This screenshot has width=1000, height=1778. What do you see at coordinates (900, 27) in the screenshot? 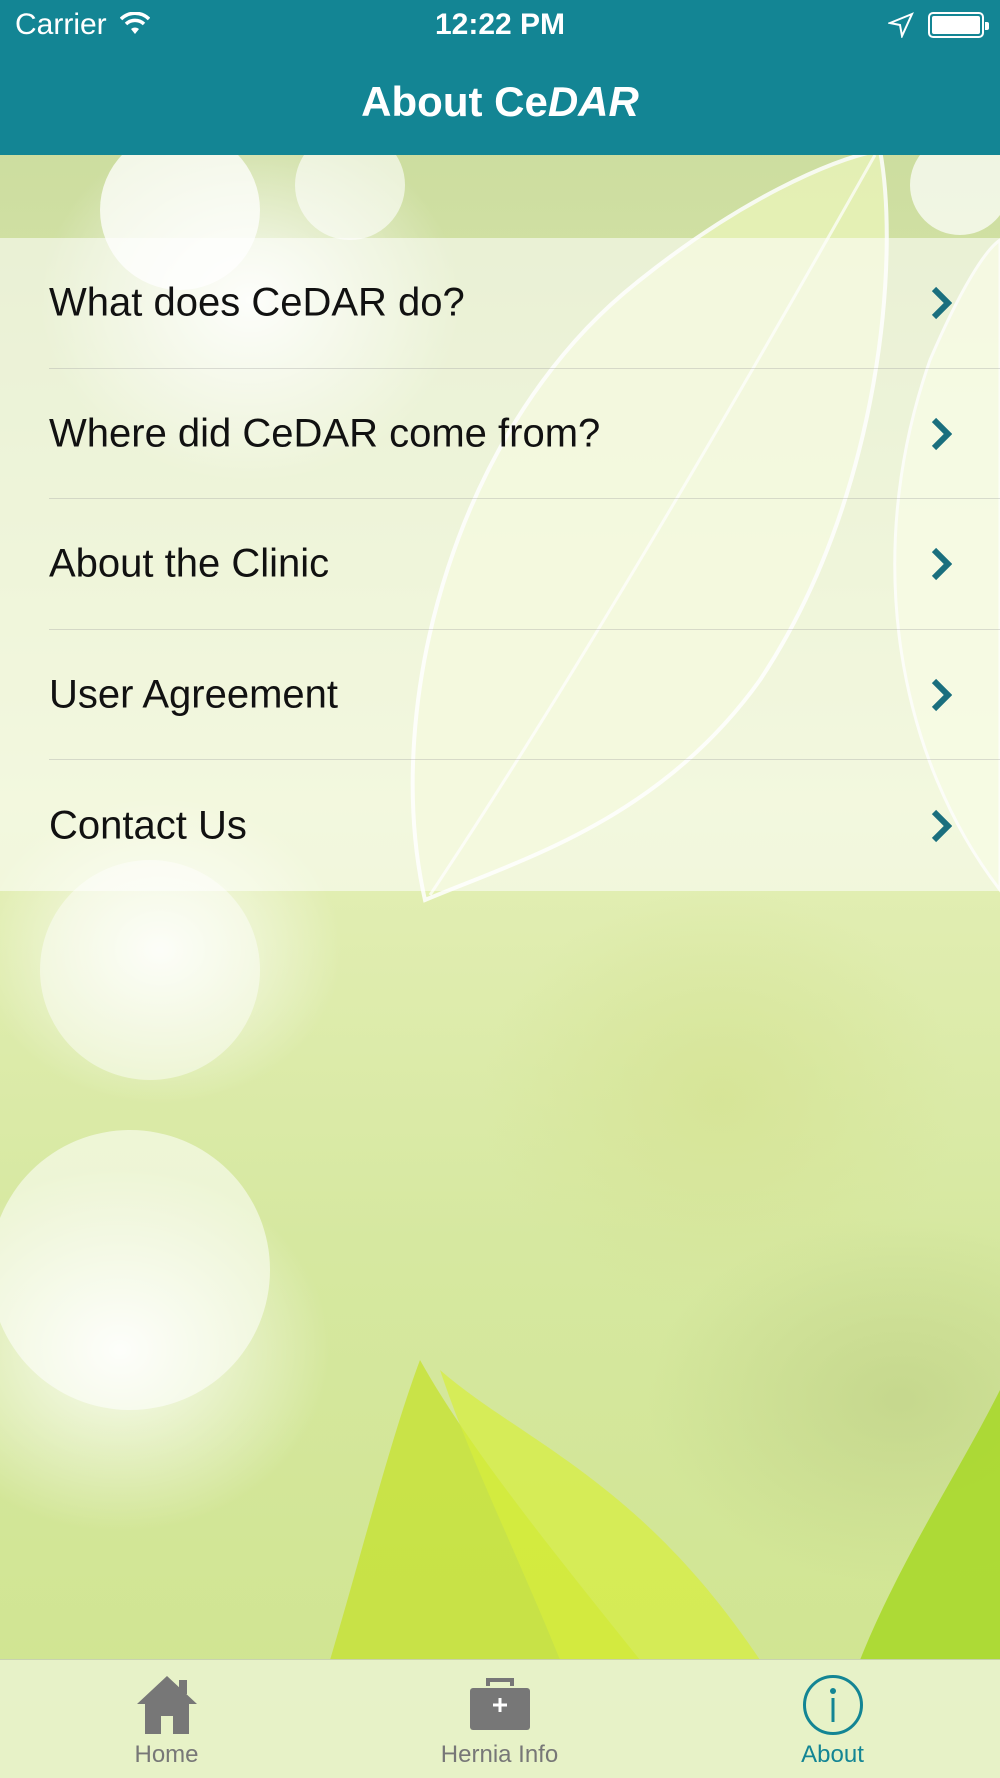
I see `location-arrow-icon` at bounding box center [900, 27].